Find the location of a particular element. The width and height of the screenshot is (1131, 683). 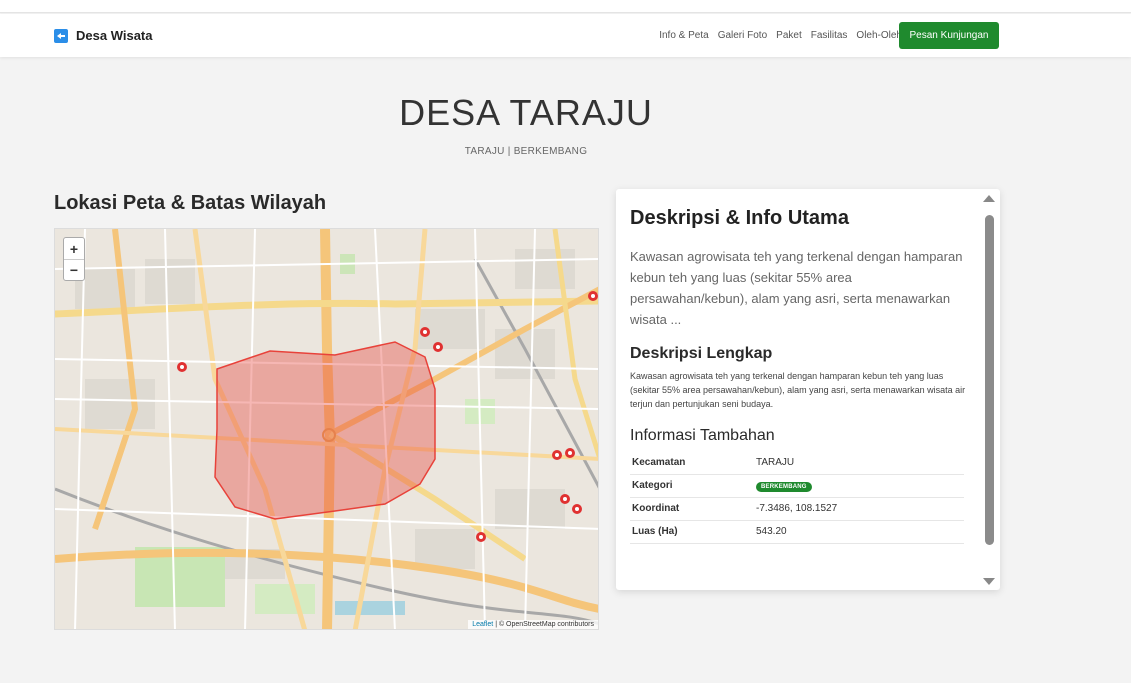

nav-link-paket: Paket is located at coordinates (789, 35).